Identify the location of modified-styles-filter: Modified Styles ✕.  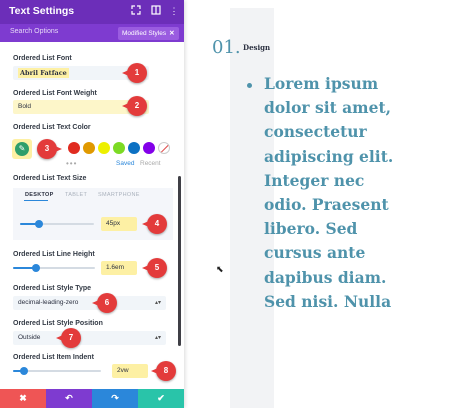
(148, 33).